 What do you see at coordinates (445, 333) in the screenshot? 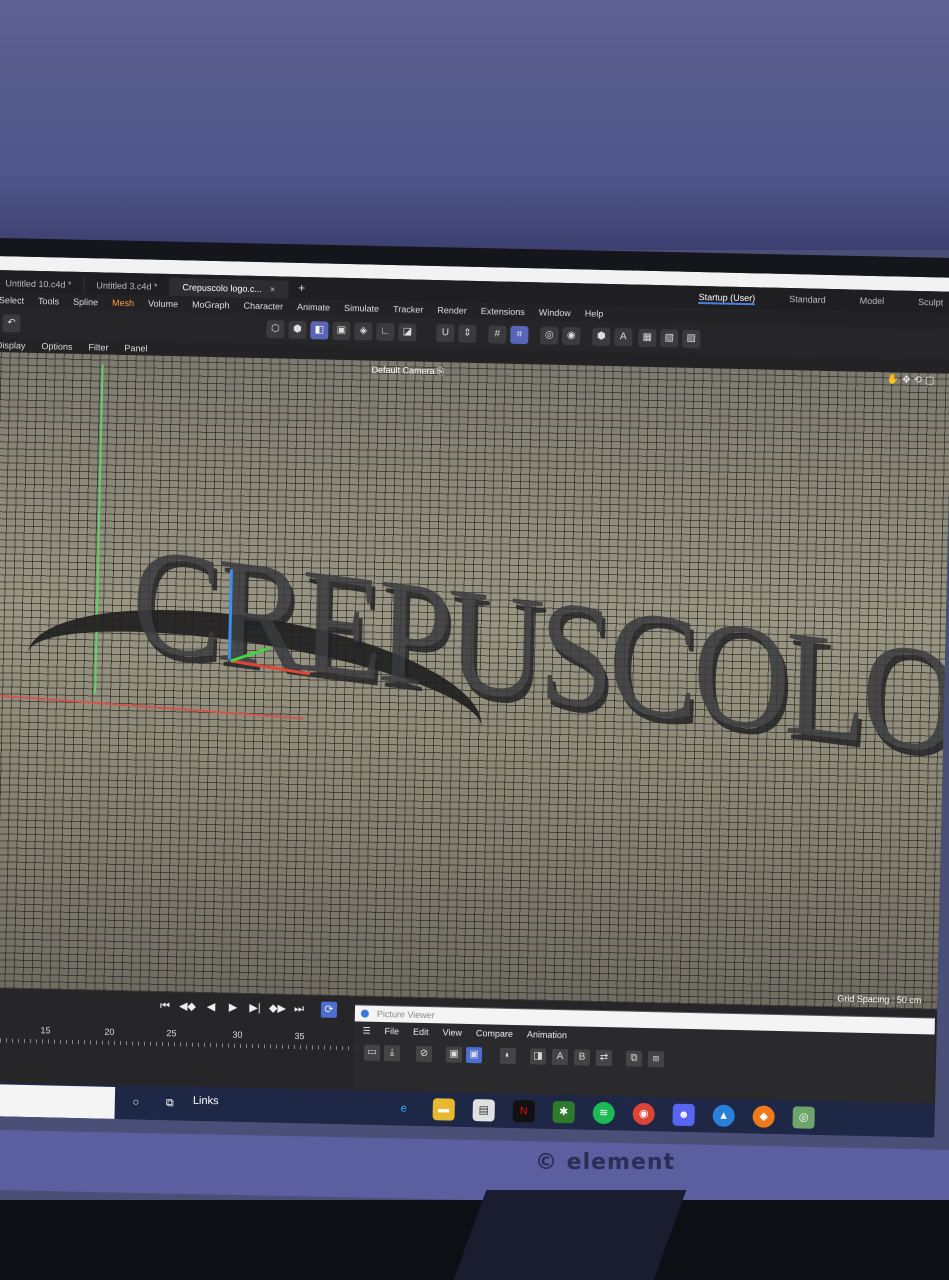
I see `snap-icon: U` at bounding box center [445, 333].